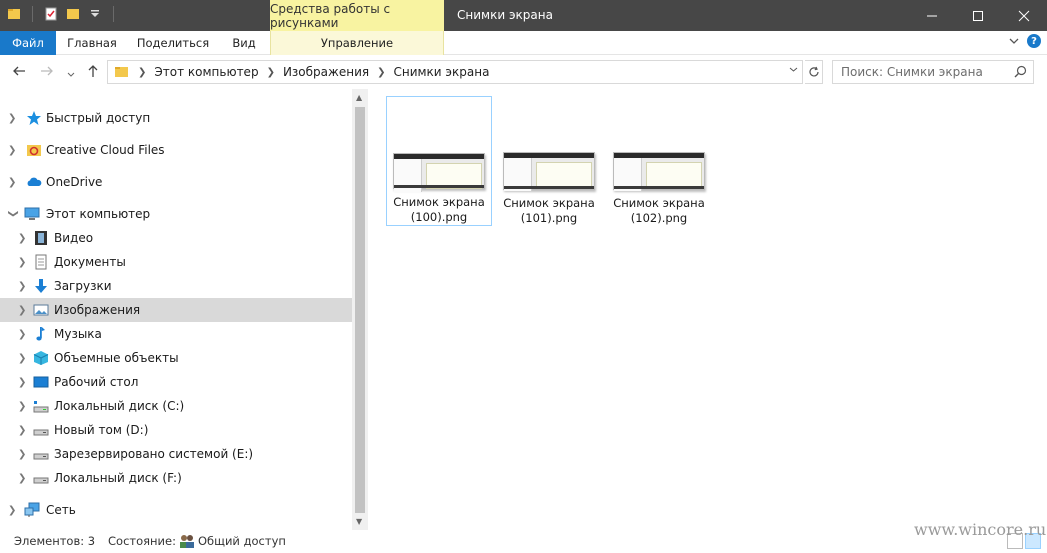  What do you see at coordinates (176, 310) in the screenshot?
I see `sidebar-item-pictures: ❯ Изображения` at bounding box center [176, 310].